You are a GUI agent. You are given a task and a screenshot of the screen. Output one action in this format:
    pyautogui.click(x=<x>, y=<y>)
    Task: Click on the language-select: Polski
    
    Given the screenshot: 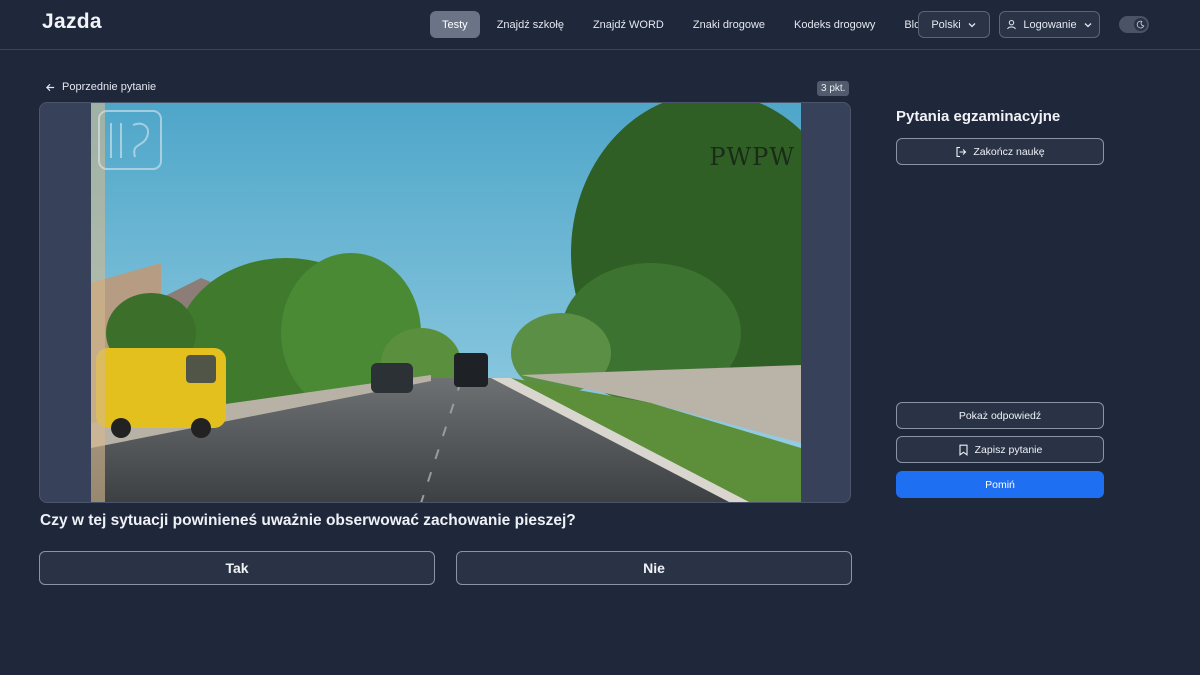 What is the action you would take?
    pyautogui.click(x=954, y=24)
    